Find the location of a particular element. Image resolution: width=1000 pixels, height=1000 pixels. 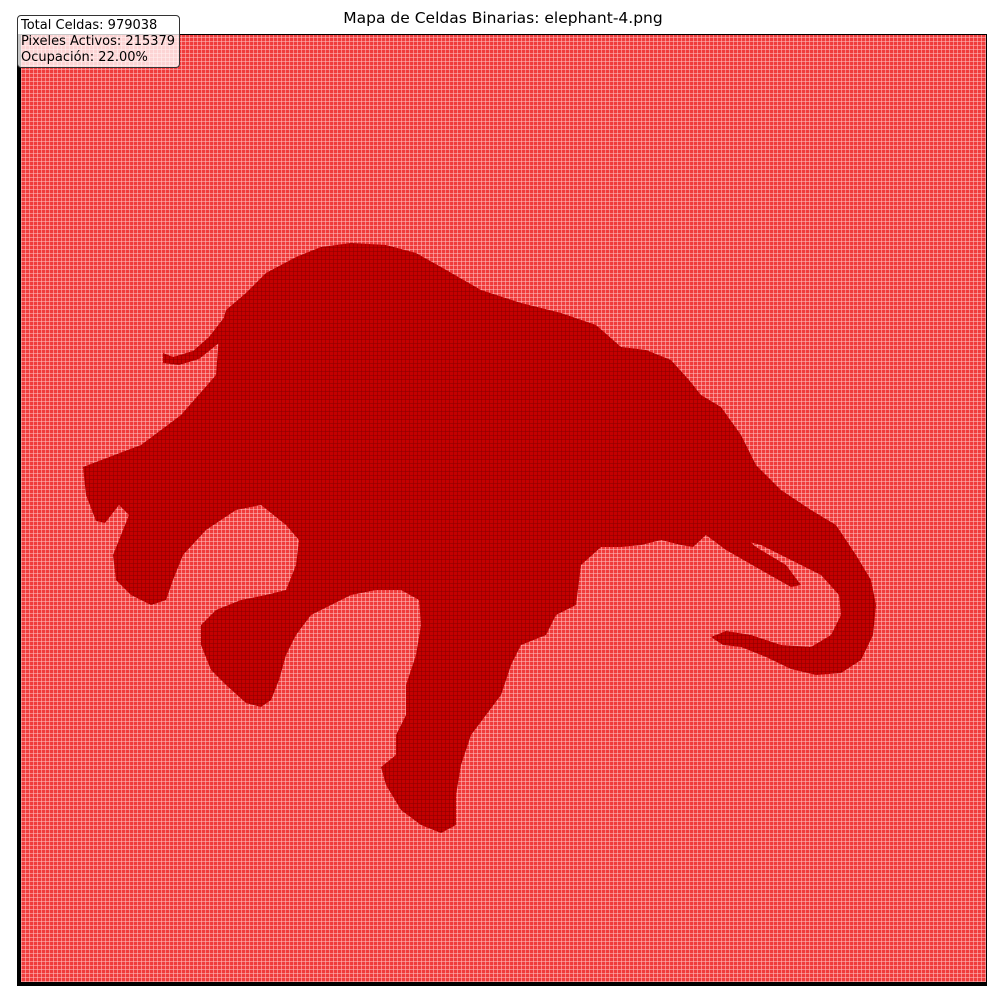

stat-total-cells: Total Celdas: 979038 is located at coordinates (89, 25).